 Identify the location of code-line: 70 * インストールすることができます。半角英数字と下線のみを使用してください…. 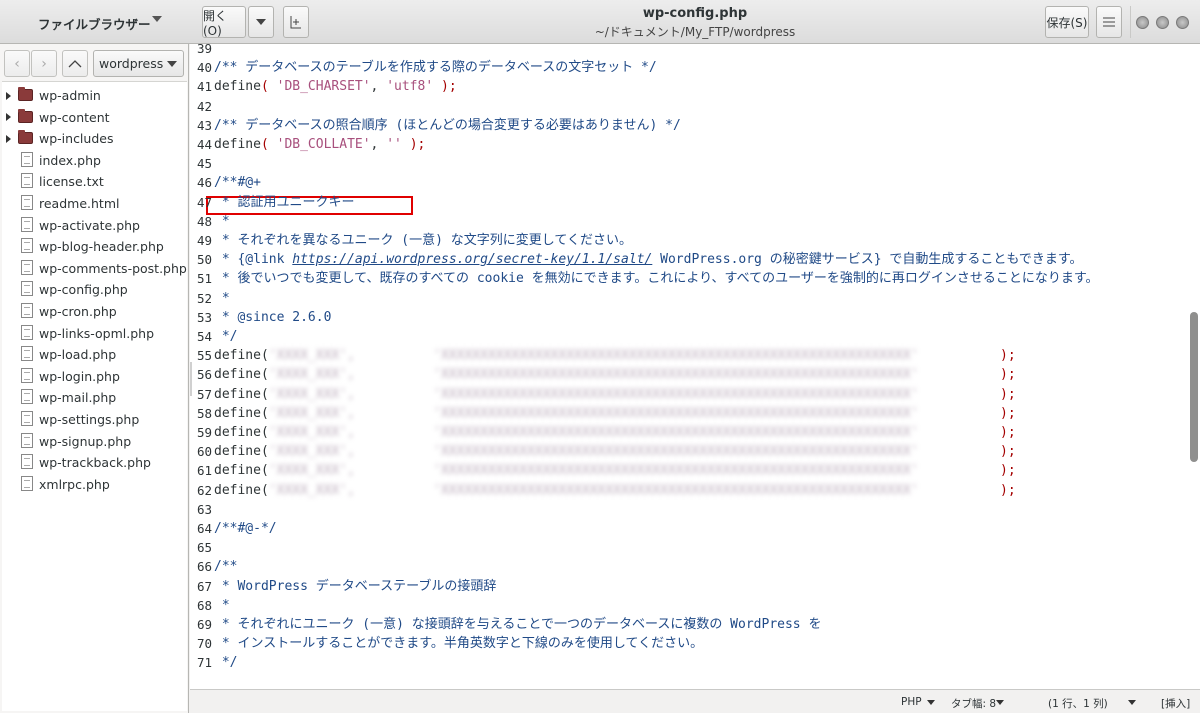
(690, 643).